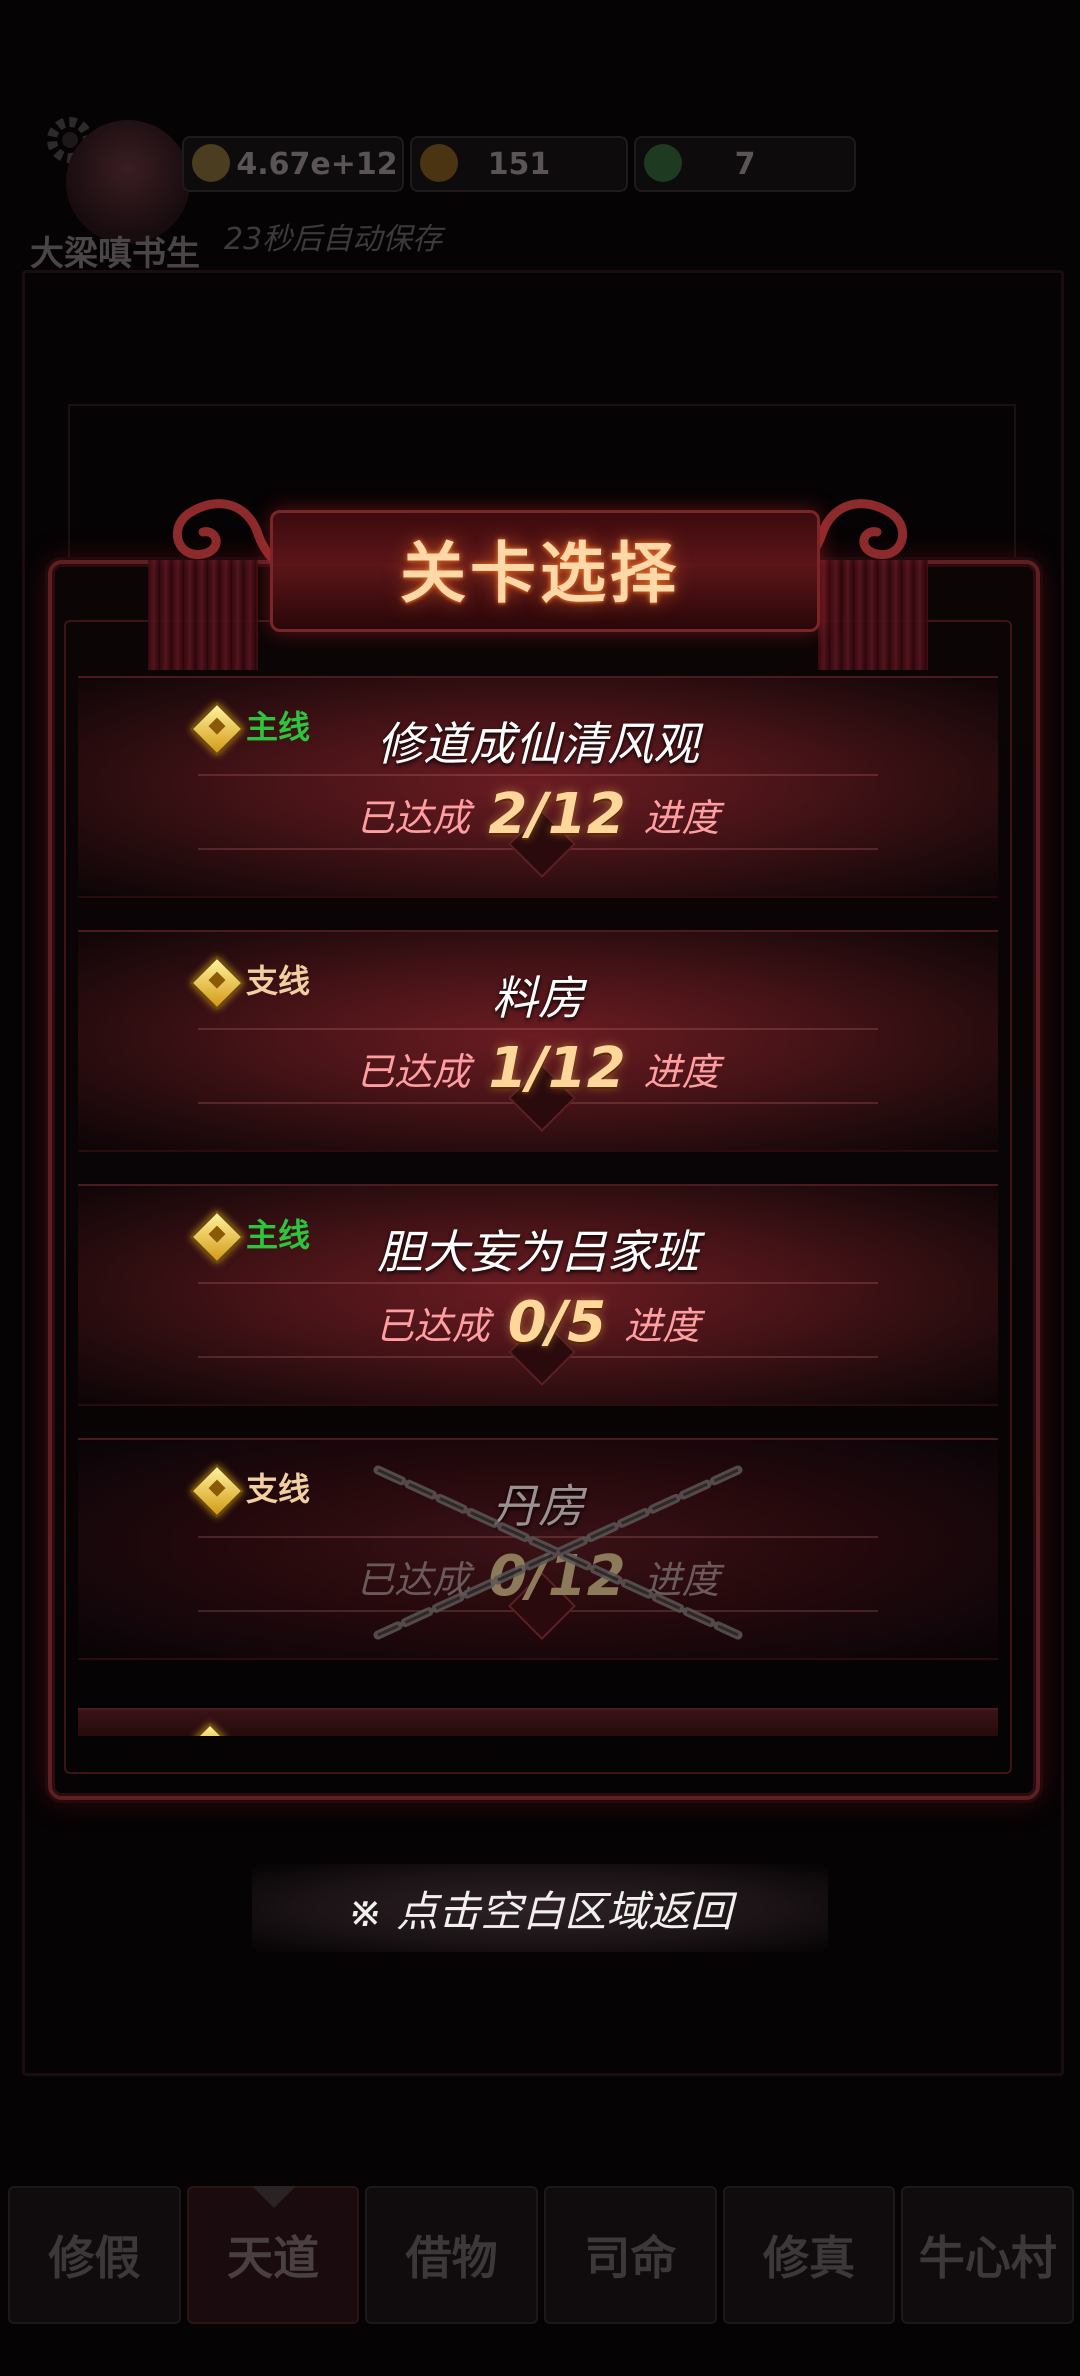  I want to click on progress-row: 已达成 2/12 进度, so click(538, 814).